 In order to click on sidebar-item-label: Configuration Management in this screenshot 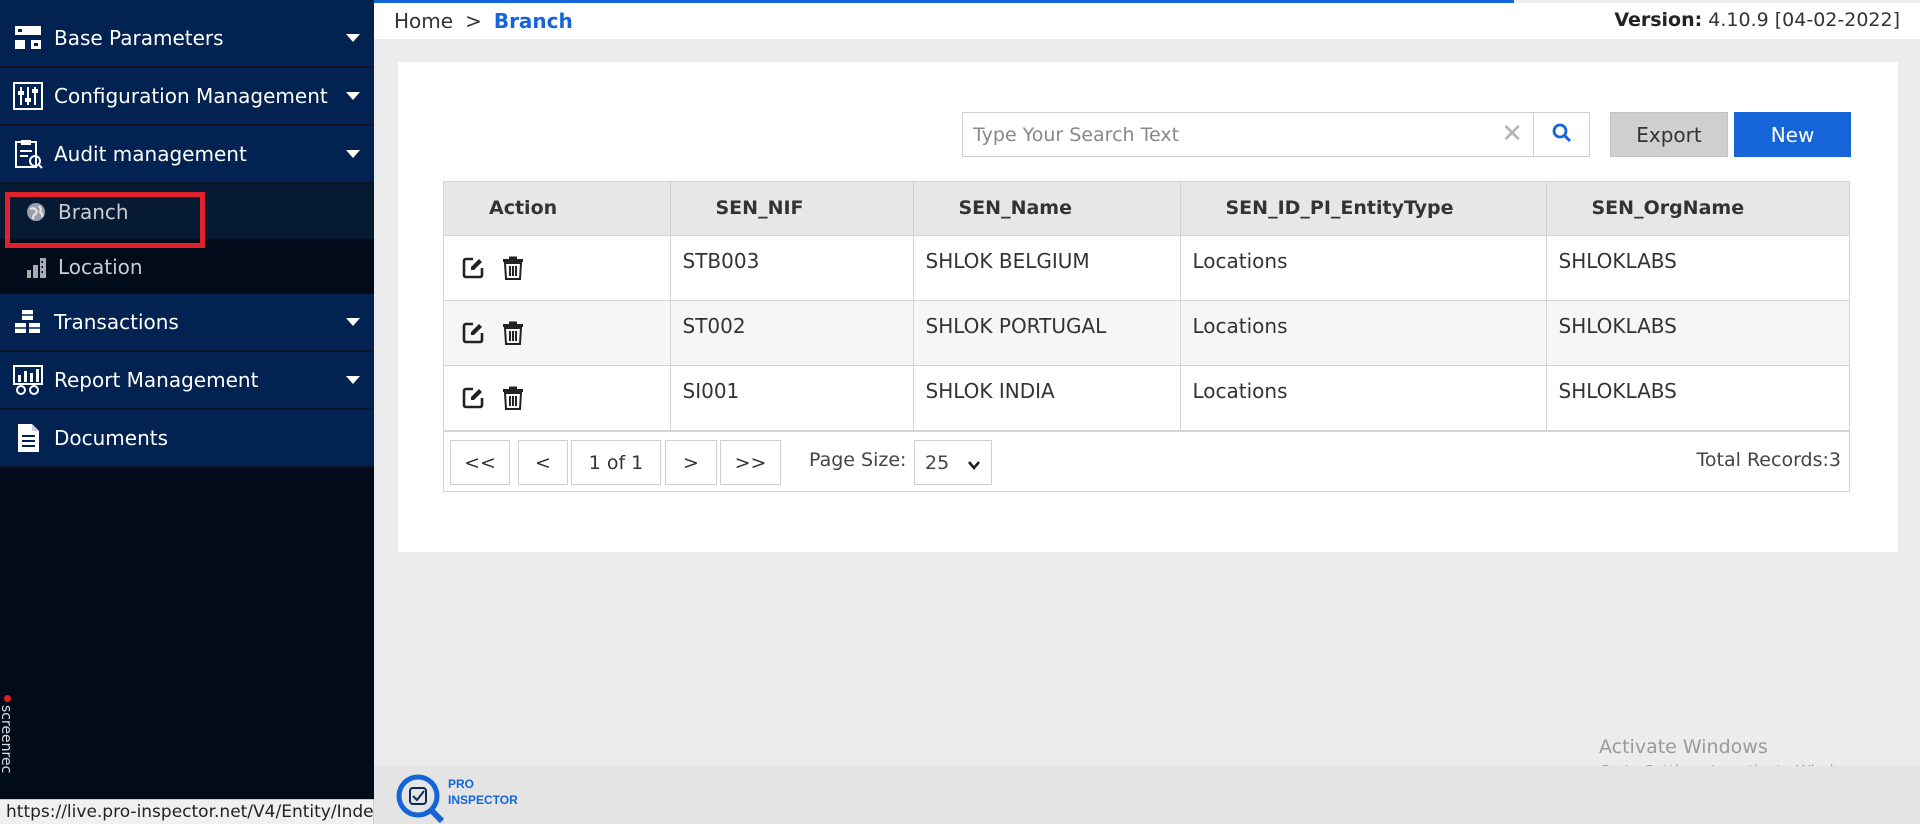, I will do `click(191, 96)`.